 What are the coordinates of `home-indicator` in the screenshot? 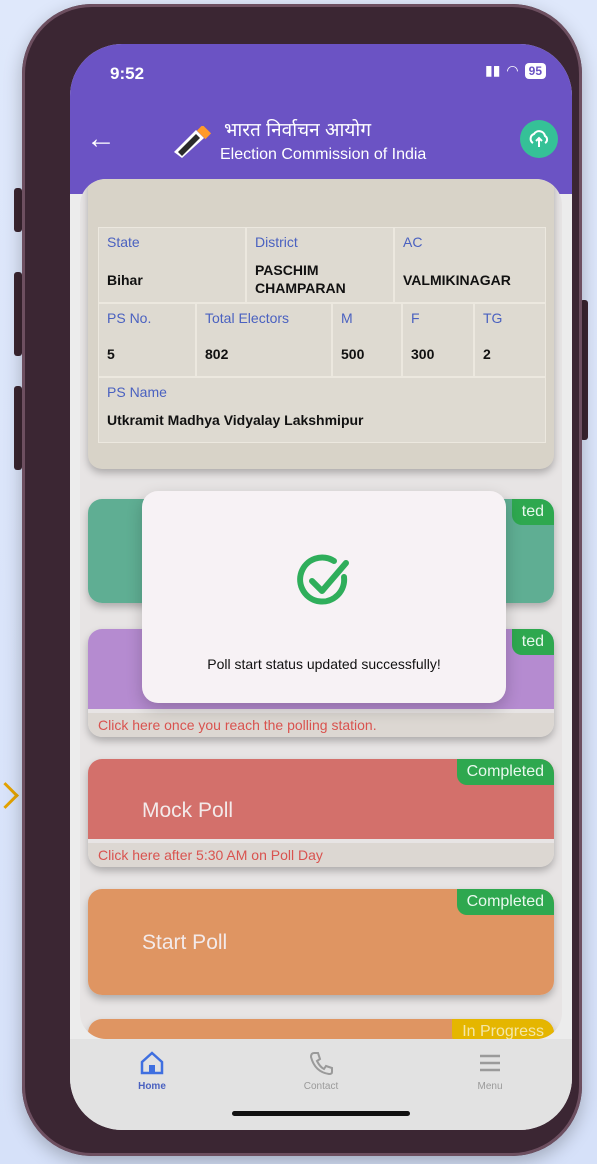 It's located at (321, 1113).